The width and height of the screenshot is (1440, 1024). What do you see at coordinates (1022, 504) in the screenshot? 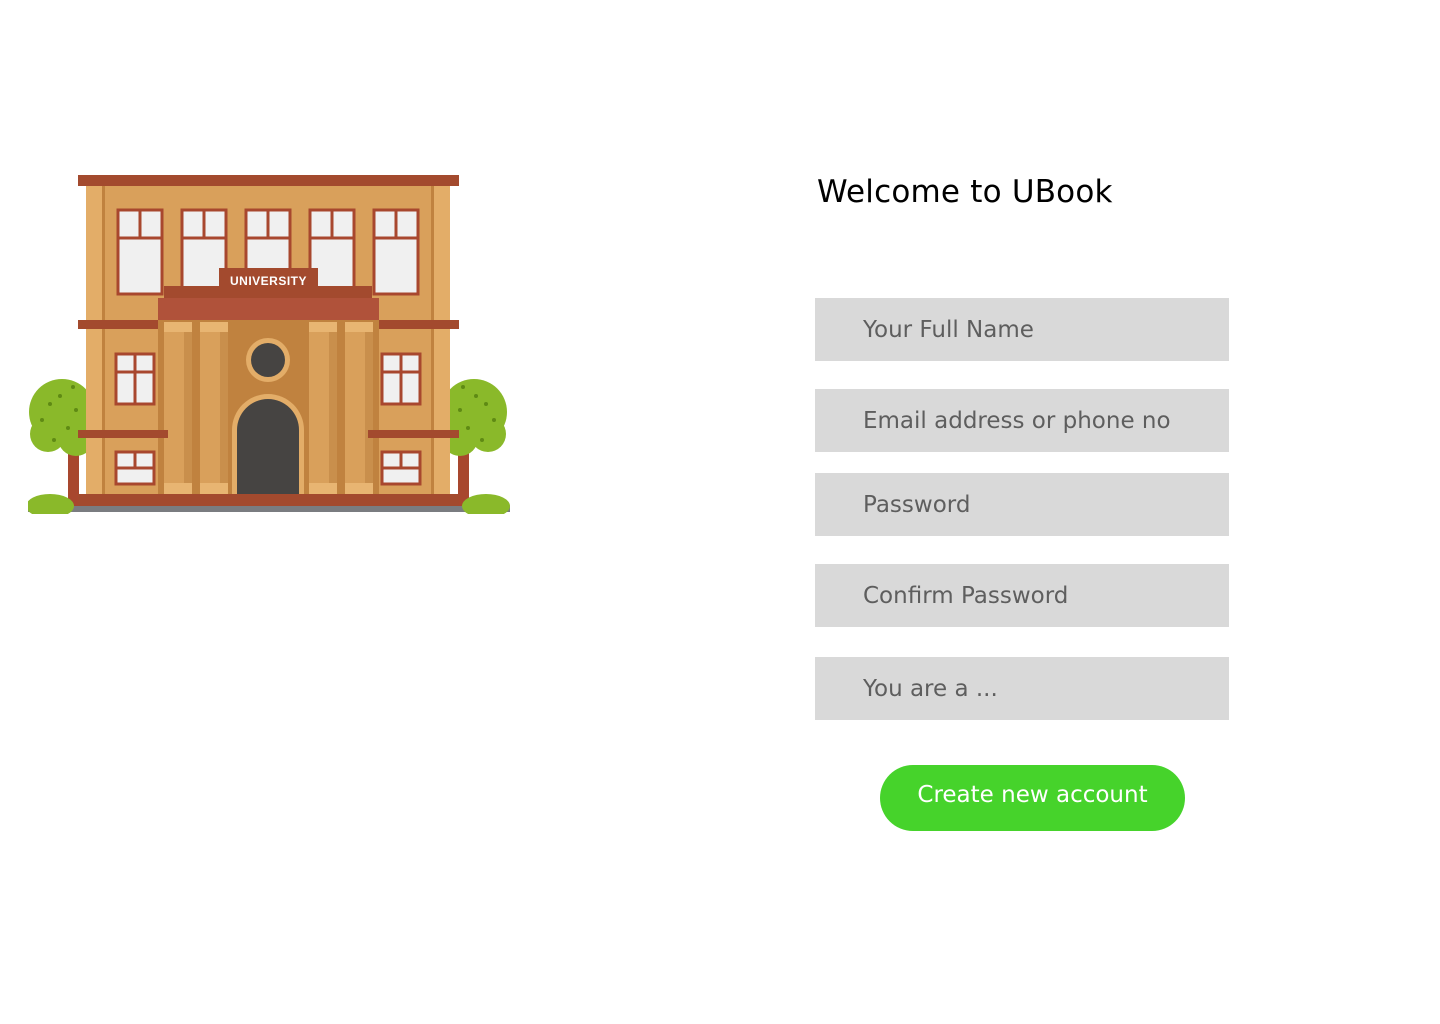
I see `password-input` at bounding box center [1022, 504].